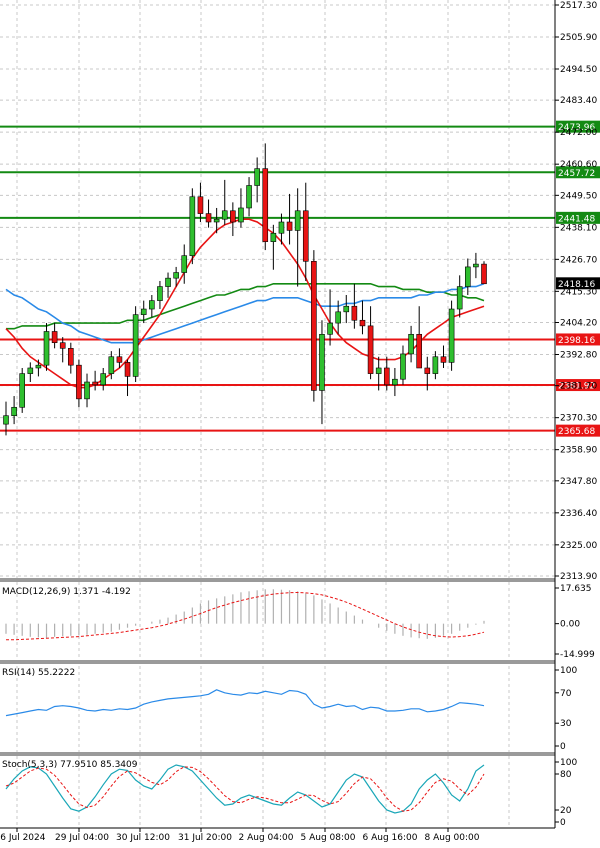 The image size is (600, 848). Describe the element at coordinates (566, 724) in the screenshot. I see `rsi-tick-label: 30` at that location.